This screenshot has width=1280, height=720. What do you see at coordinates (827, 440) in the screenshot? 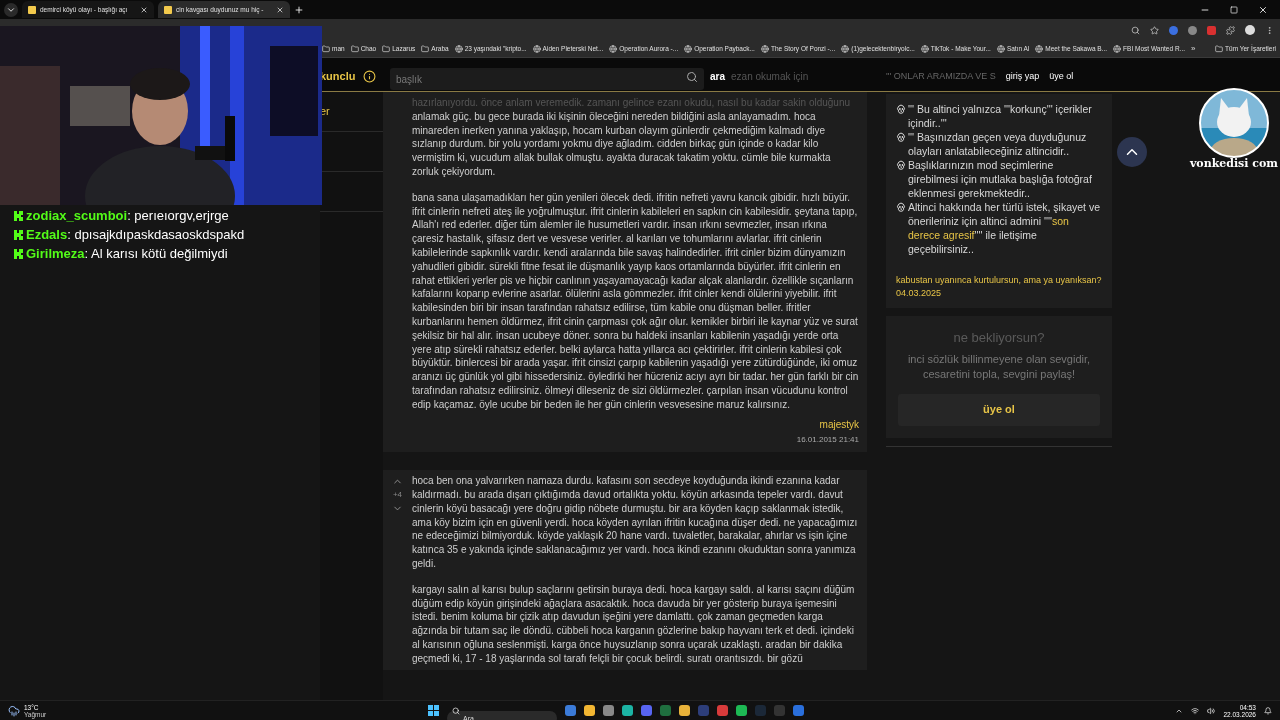
I see `entry-date: 16.01.2015 21:41` at bounding box center [827, 440].